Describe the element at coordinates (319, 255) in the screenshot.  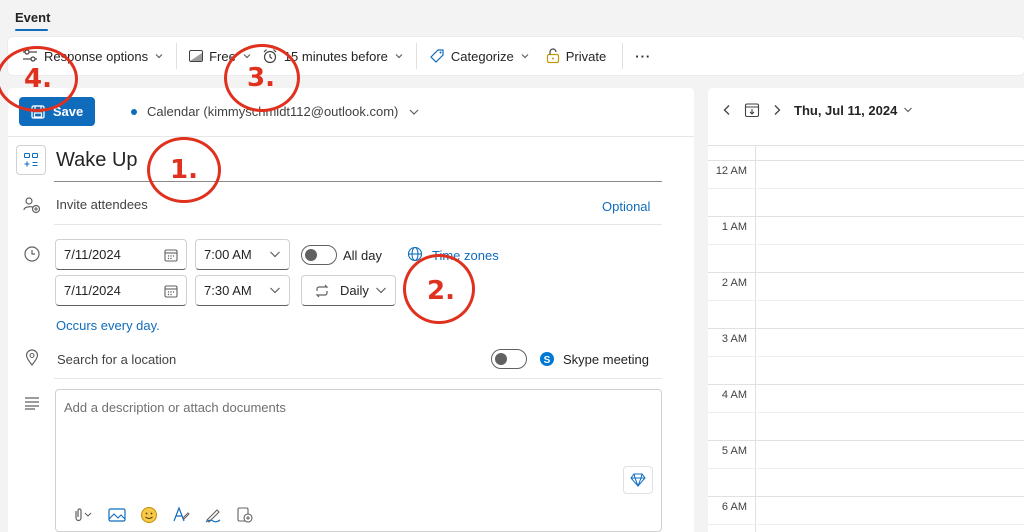
I see `all-day-toggle` at that location.